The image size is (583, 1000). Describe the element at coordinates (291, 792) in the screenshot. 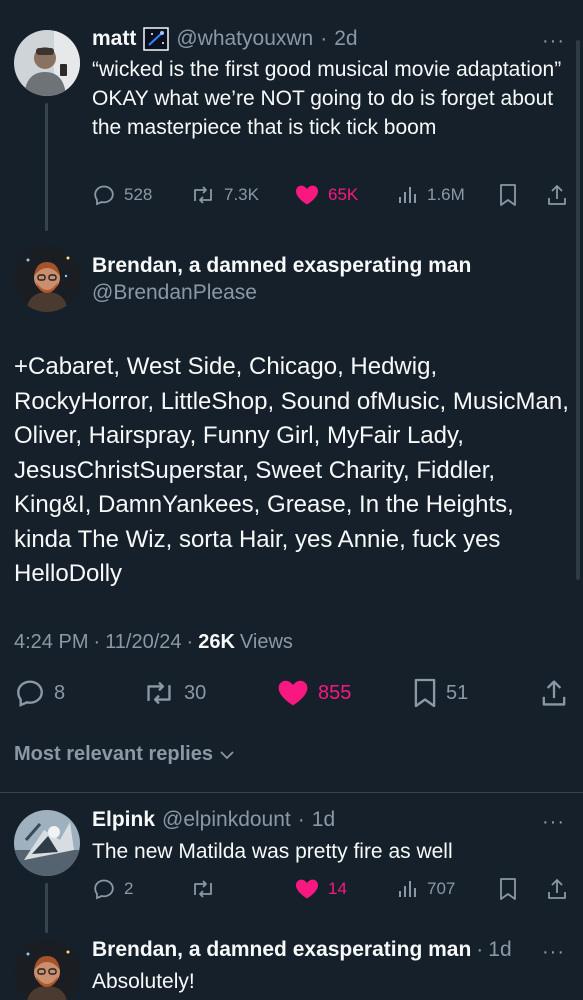

I see `divider` at that location.